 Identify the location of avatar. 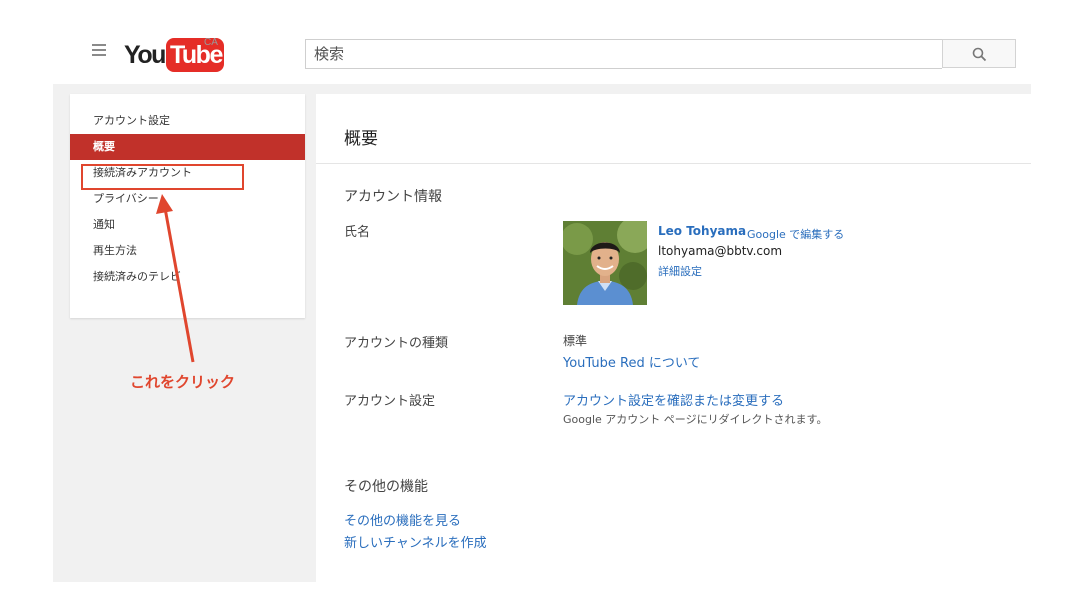
(605, 263).